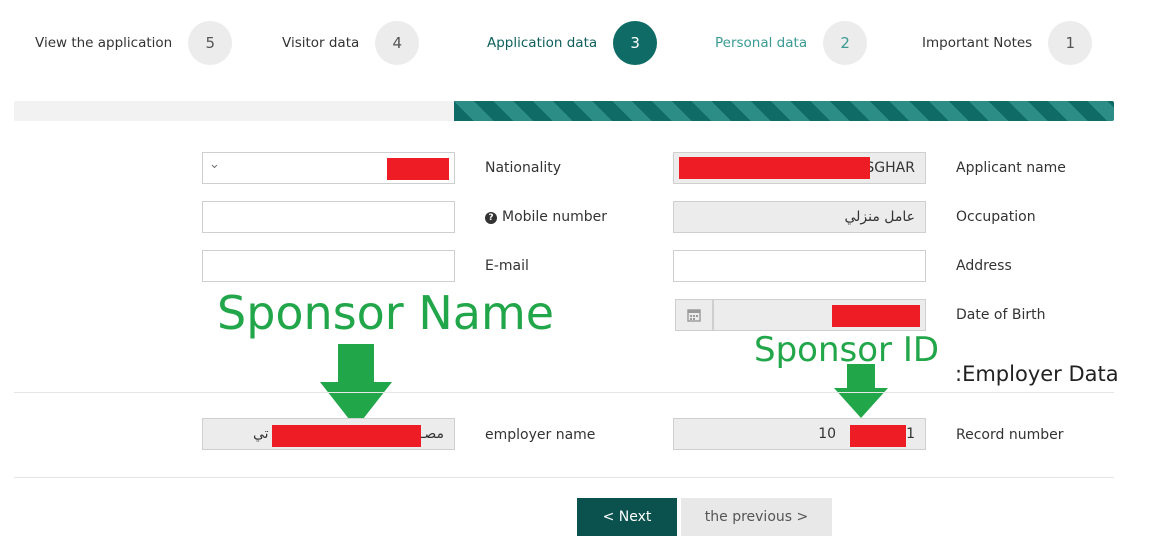 The image size is (1156, 558). What do you see at coordinates (635, 43) in the screenshot?
I see `step-number: 3` at bounding box center [635, 43].